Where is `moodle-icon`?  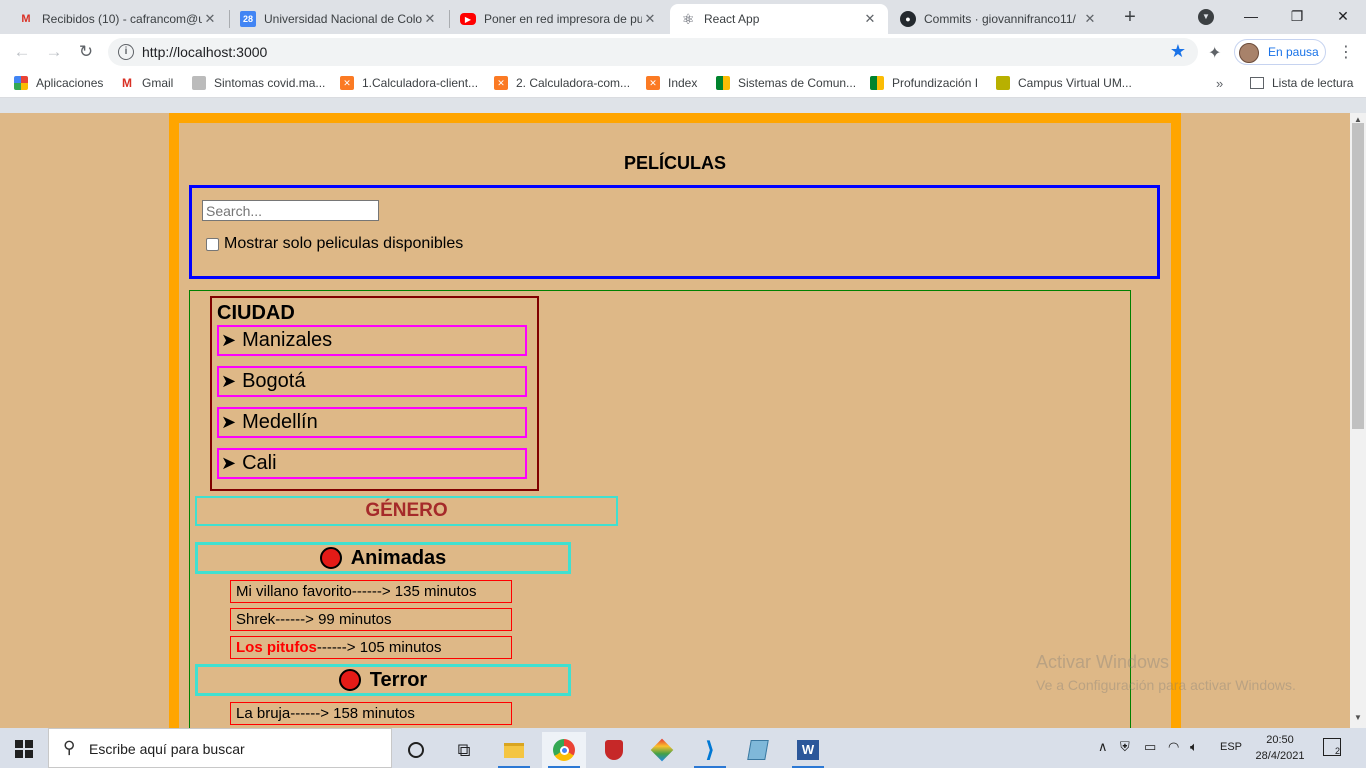 moodle-icon is located at coordinates (1003, 83).